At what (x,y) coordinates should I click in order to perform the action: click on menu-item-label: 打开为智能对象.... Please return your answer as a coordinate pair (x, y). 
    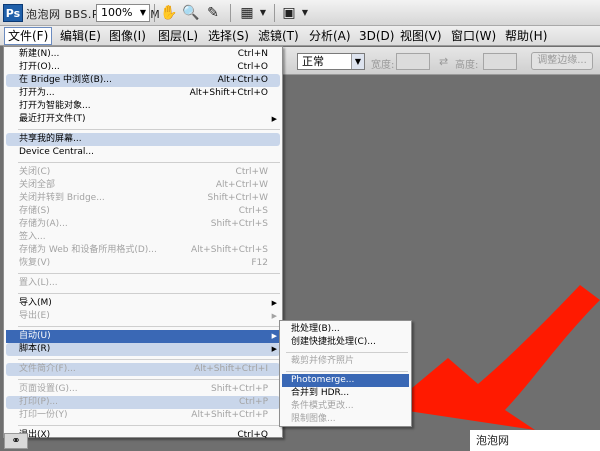
    Looking at the image, I should click on (55, 106).